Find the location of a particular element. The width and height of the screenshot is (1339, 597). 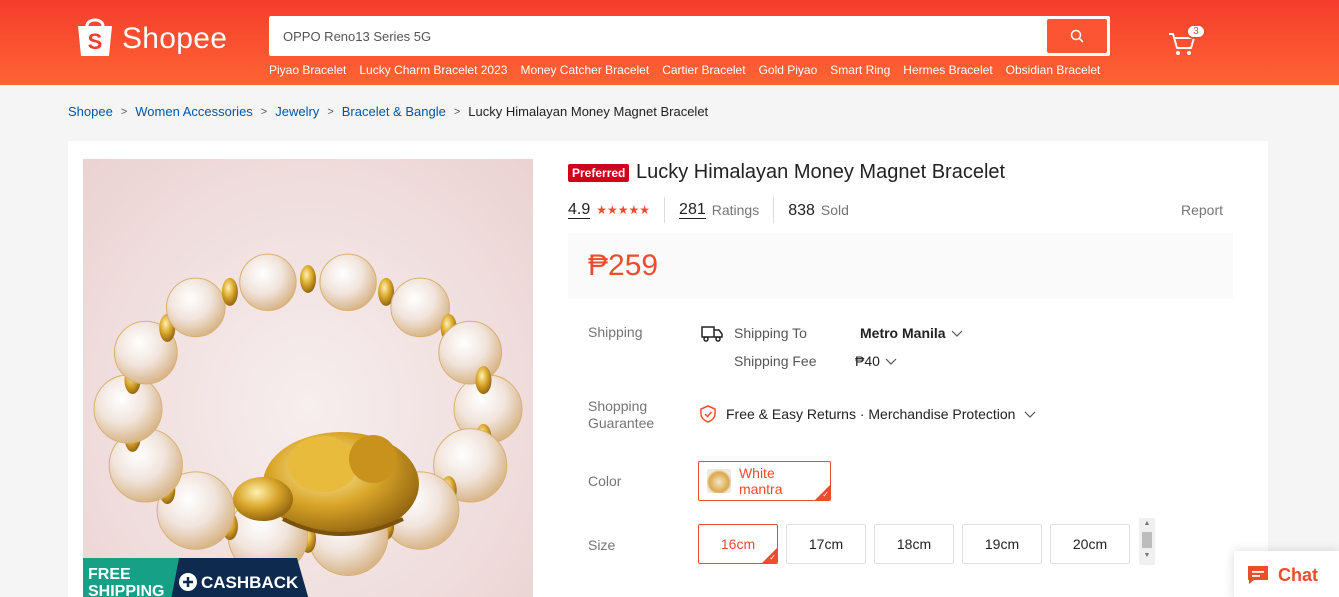

search-icon is located at coordinates (1077, 36).